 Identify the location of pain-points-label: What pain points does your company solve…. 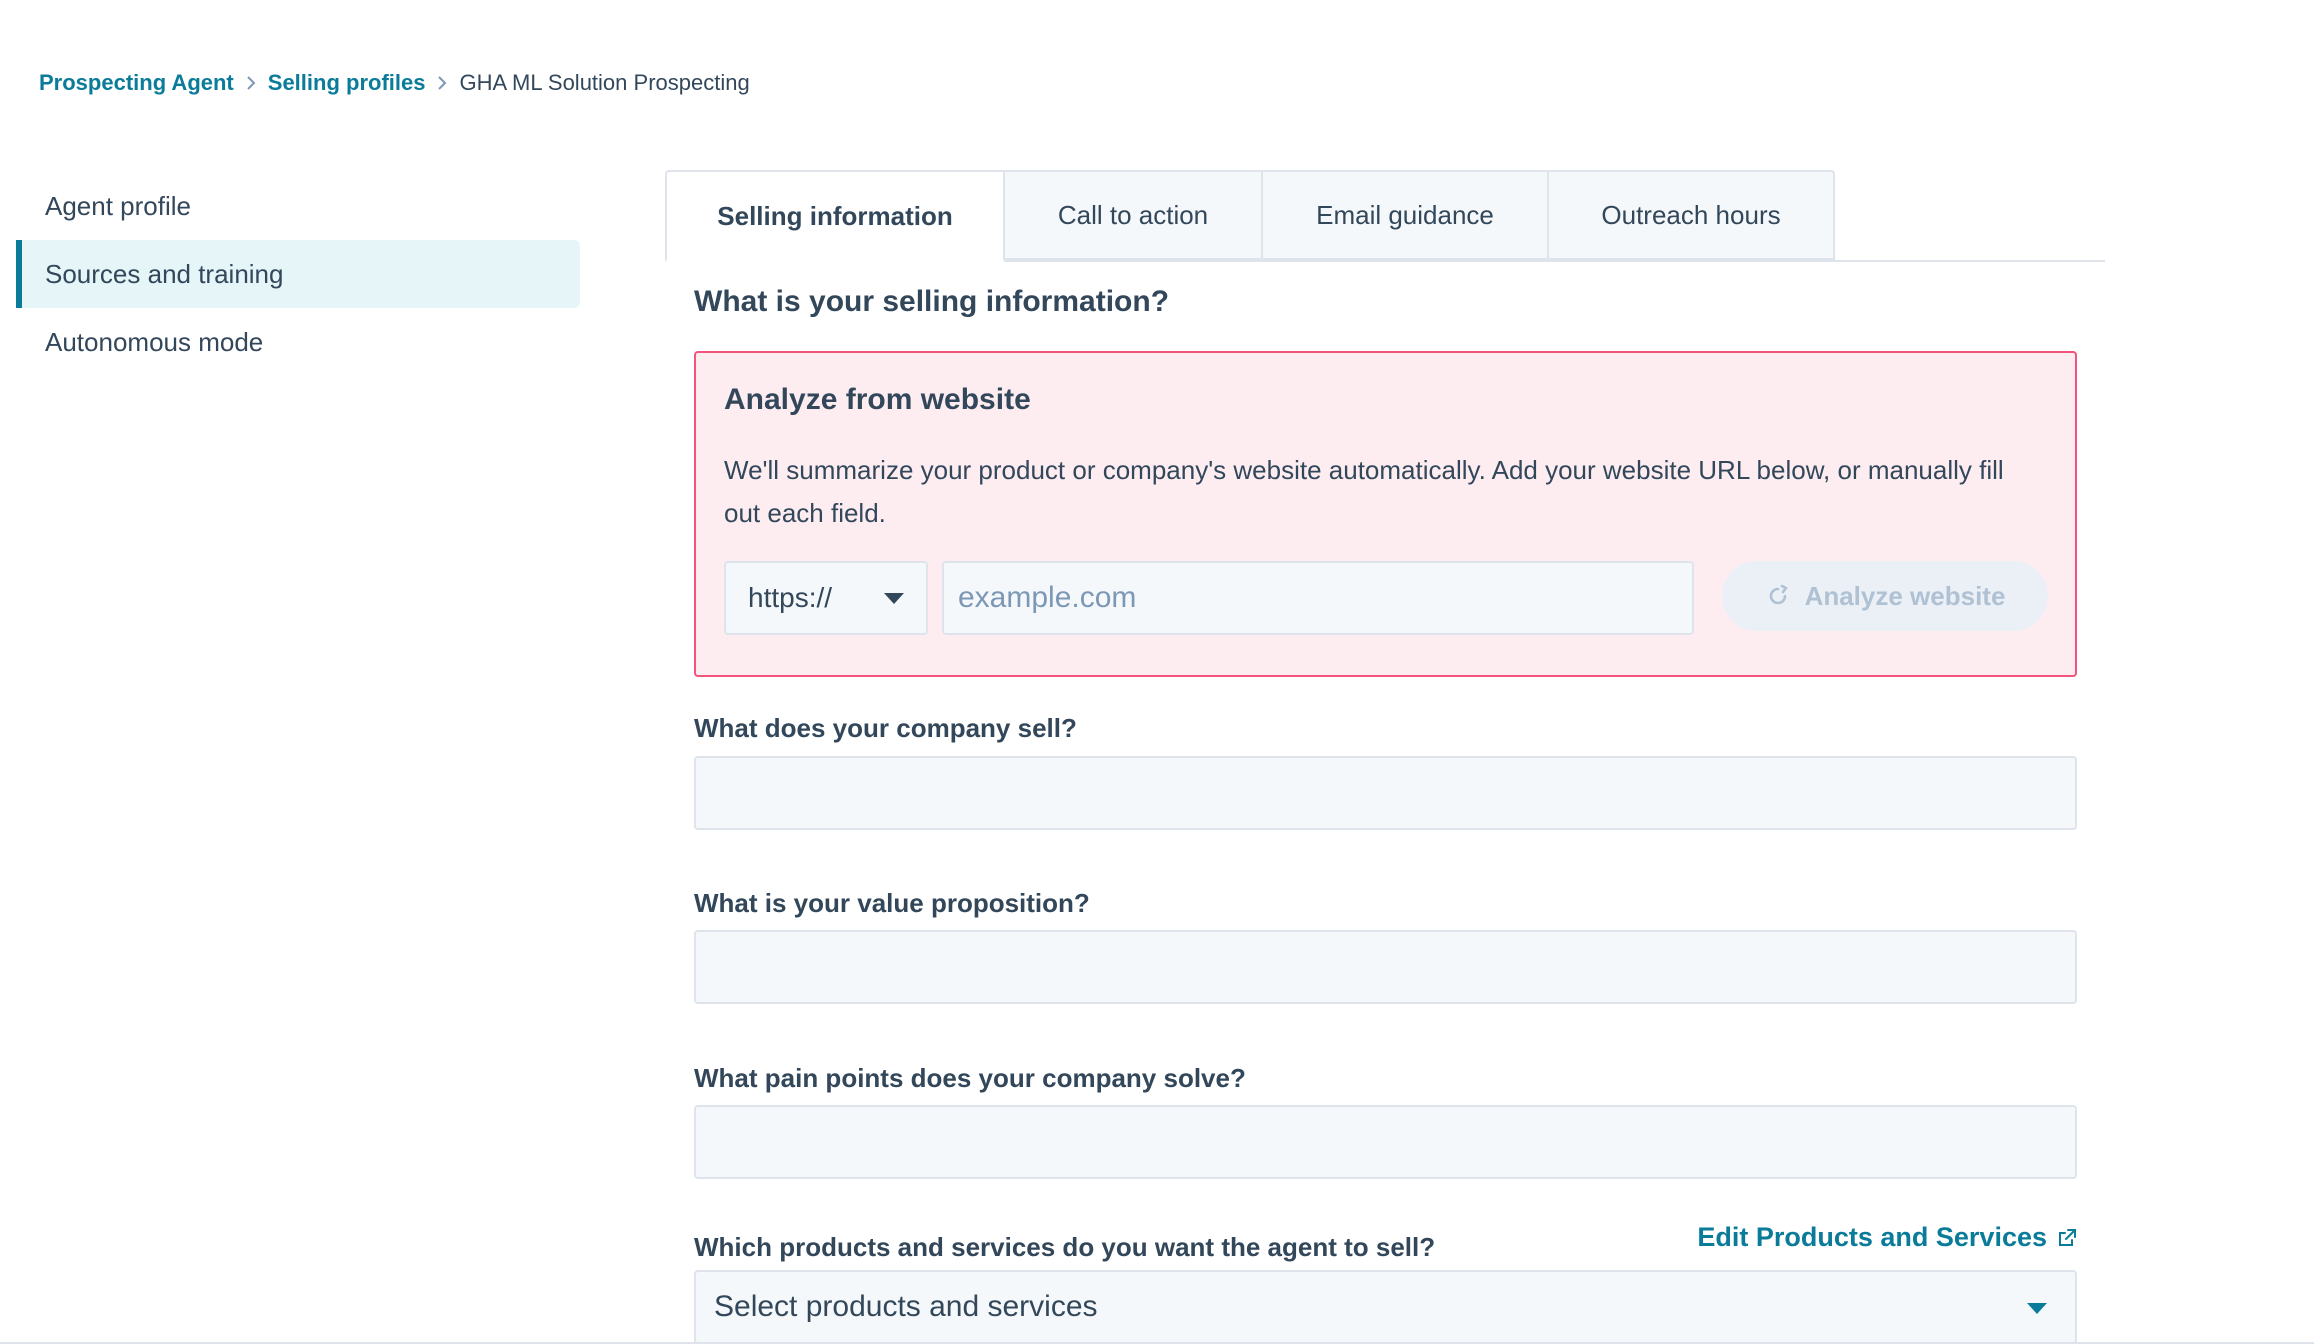
(970, 1078).